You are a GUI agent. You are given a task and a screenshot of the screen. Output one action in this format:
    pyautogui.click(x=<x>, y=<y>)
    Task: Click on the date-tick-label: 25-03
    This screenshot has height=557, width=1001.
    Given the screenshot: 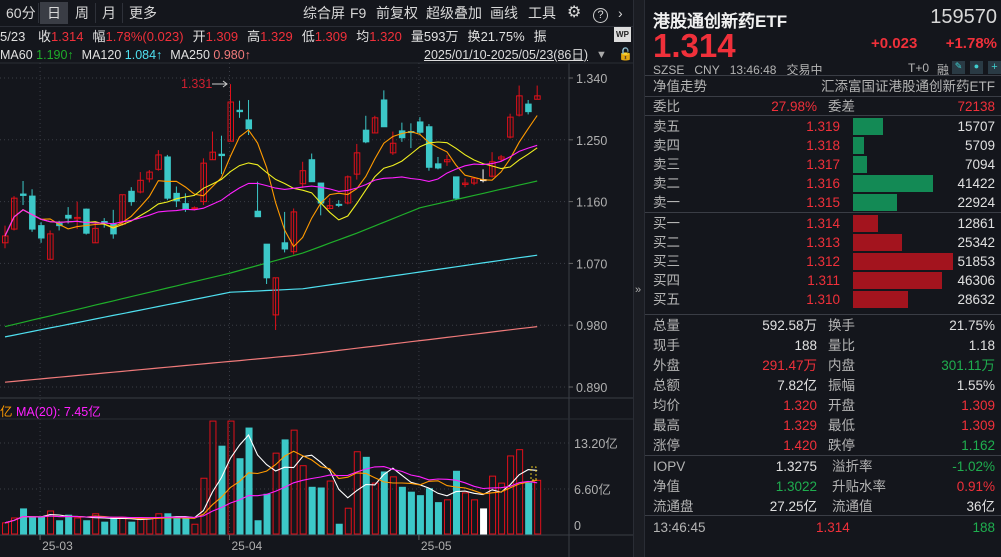 What is the action you would take?
    pyautogui.click(x=57, y=546)
    